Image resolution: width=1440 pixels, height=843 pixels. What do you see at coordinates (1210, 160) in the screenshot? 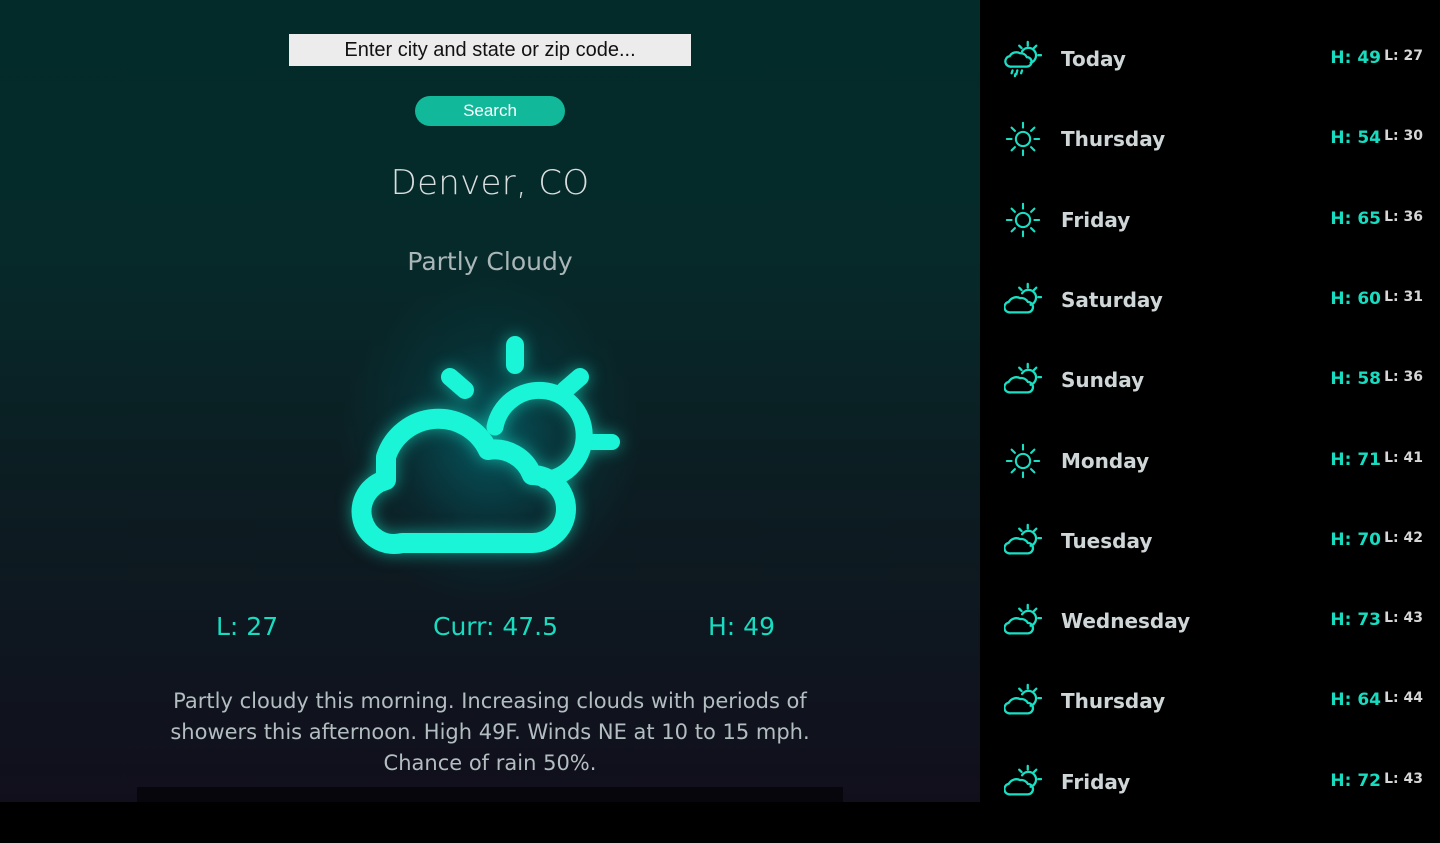
I see `forecast-day-row: Thursday H: 54L: 30` at bounding box center [1210, 160].